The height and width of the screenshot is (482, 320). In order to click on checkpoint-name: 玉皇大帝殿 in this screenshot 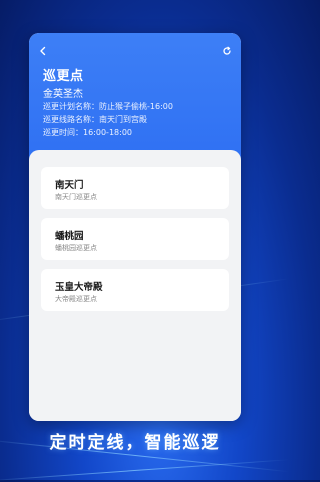, I will do `click(79, 287)`.